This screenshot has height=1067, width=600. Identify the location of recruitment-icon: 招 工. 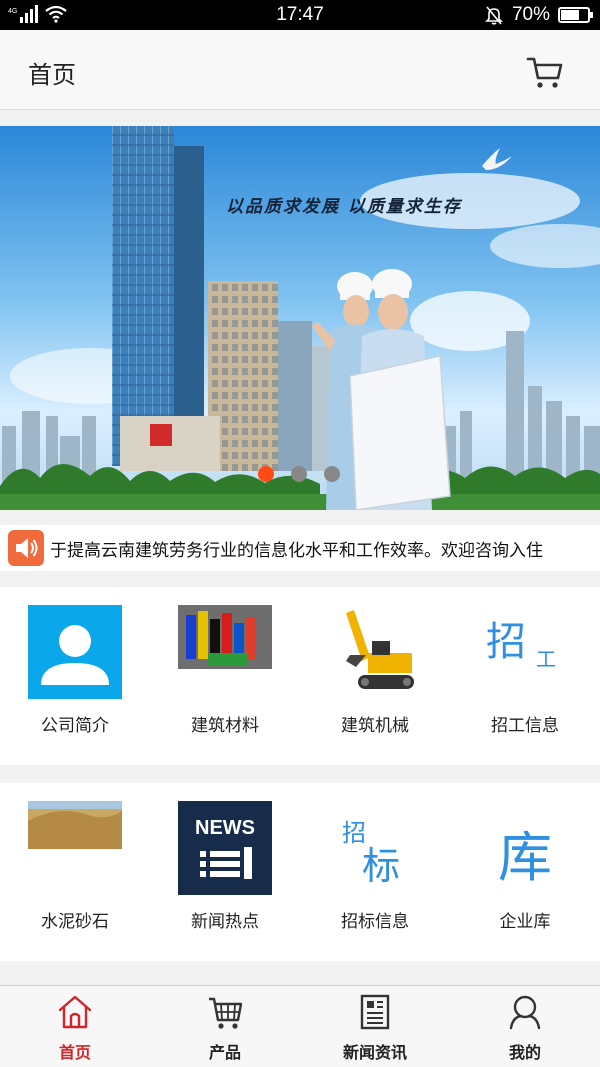
(525, 652).